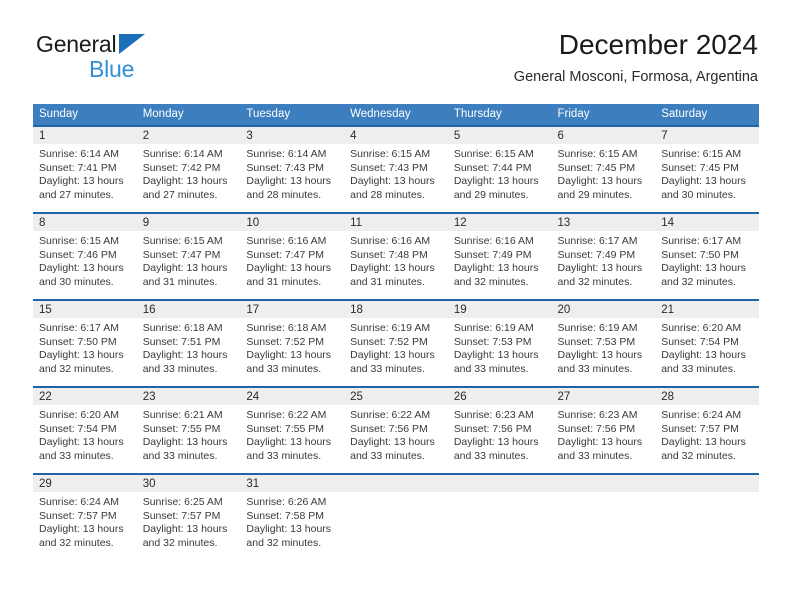  What do you see at coordinates (491, 194) in the screenshot?
I see `daylight-duration-line2: and 29 minutes.` at bounding box center [491, 194].